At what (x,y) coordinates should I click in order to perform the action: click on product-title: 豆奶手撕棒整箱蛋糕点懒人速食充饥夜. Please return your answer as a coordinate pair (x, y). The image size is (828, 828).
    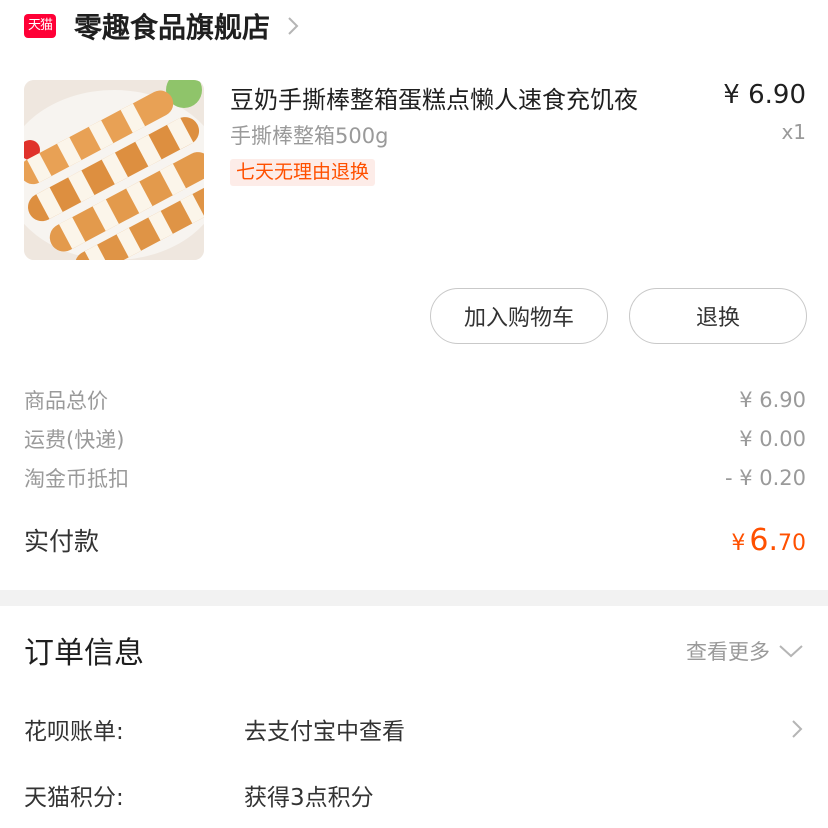
    Looking at the image, I should click on (434, 97).